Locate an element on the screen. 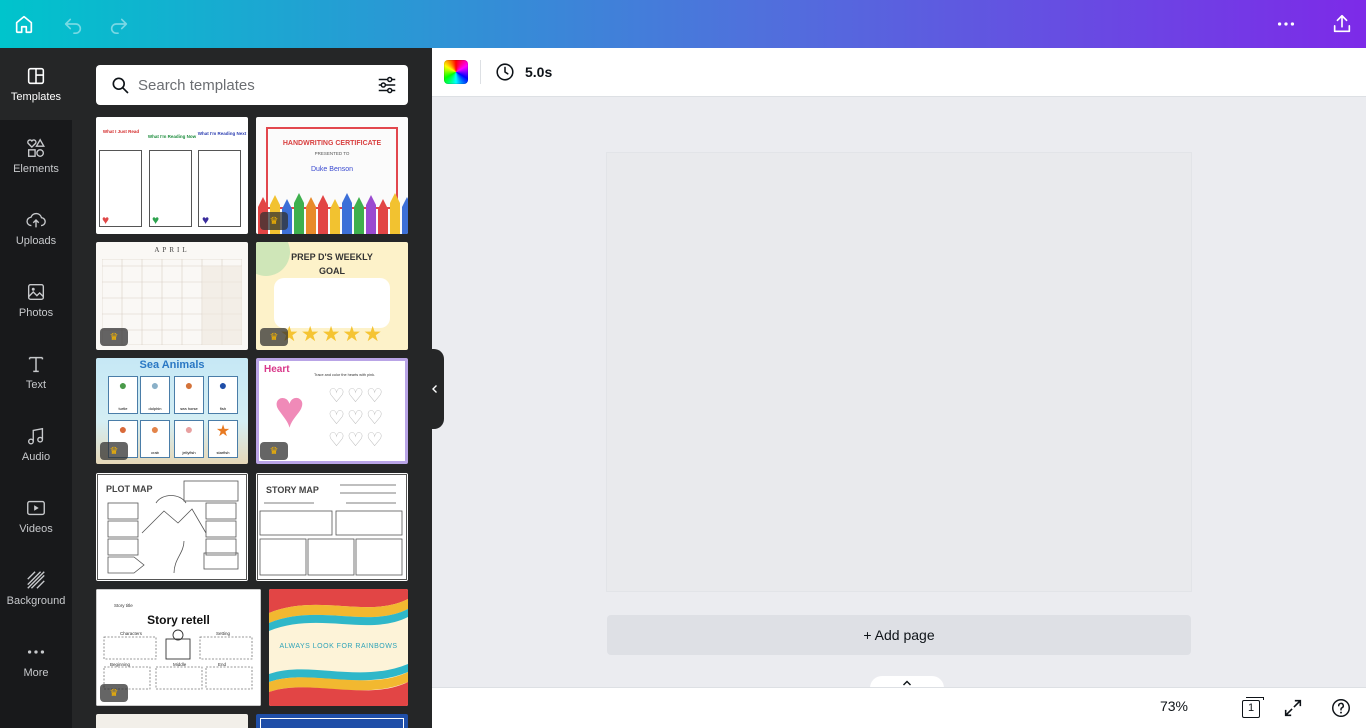 The image size is (1366, 728). rail-item-text: Text is located at coordinates (36, 372).